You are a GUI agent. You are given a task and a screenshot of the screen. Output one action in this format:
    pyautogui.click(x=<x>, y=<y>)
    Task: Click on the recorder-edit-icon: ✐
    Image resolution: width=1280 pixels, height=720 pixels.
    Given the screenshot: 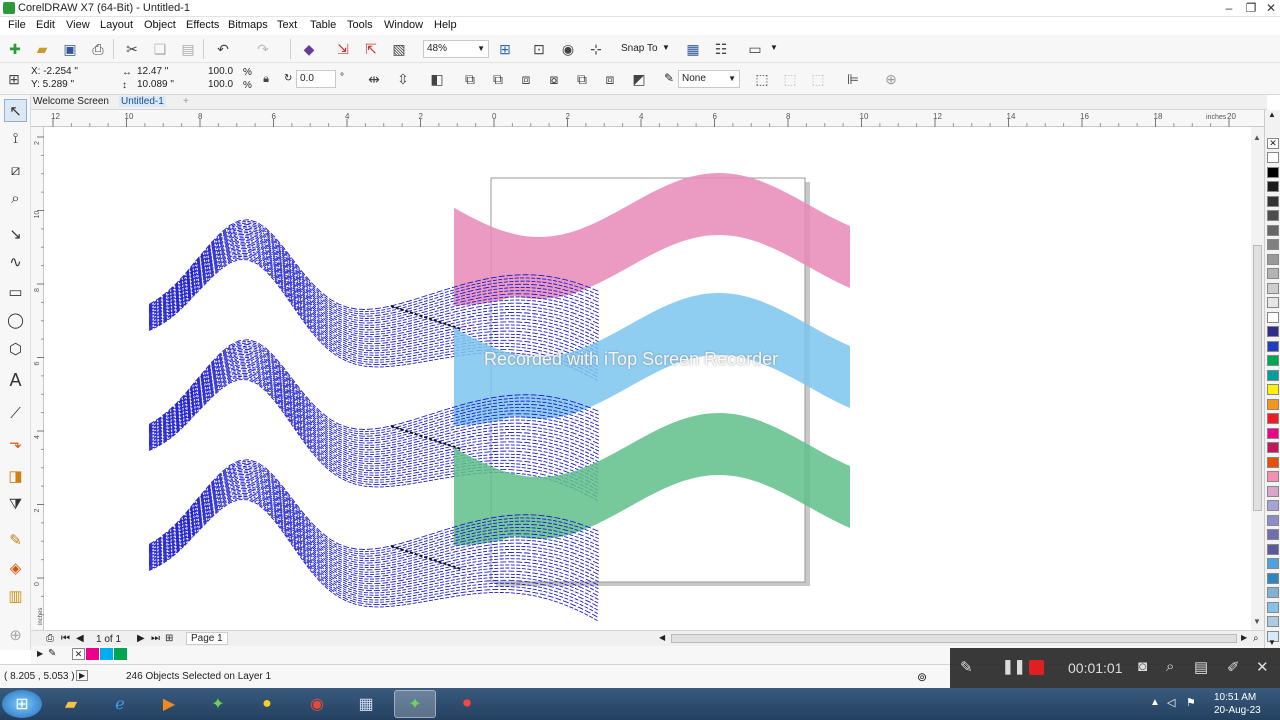 What is the action you would take?
    pyautogui.click(x=1233, y=667)
    